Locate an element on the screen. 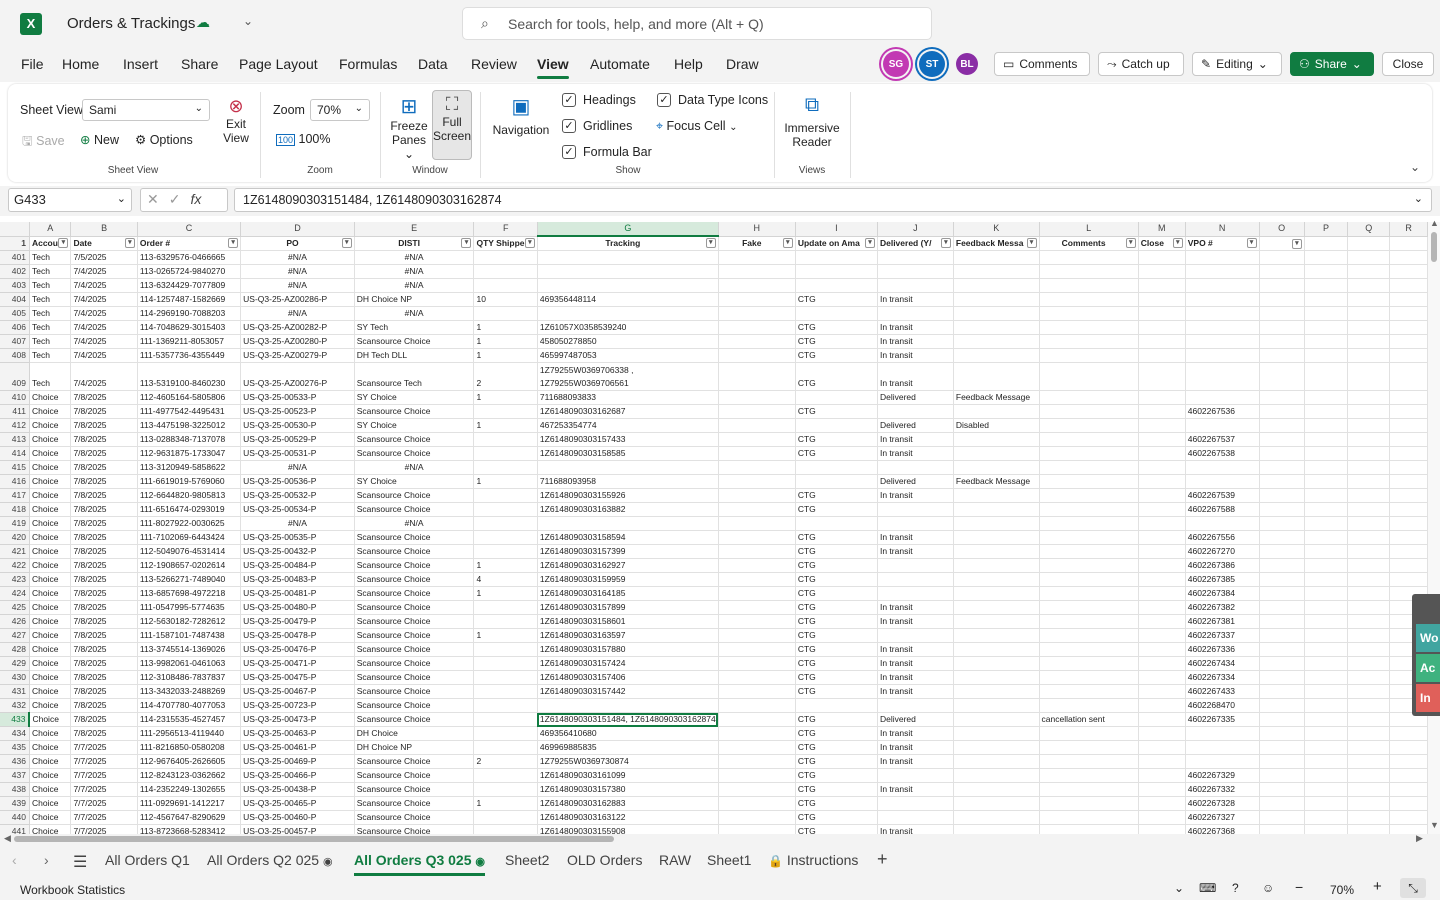 This screenshot has height=900, width=1440. cell: US-Q3-25-00457-P is located at coordinates (297, 829).